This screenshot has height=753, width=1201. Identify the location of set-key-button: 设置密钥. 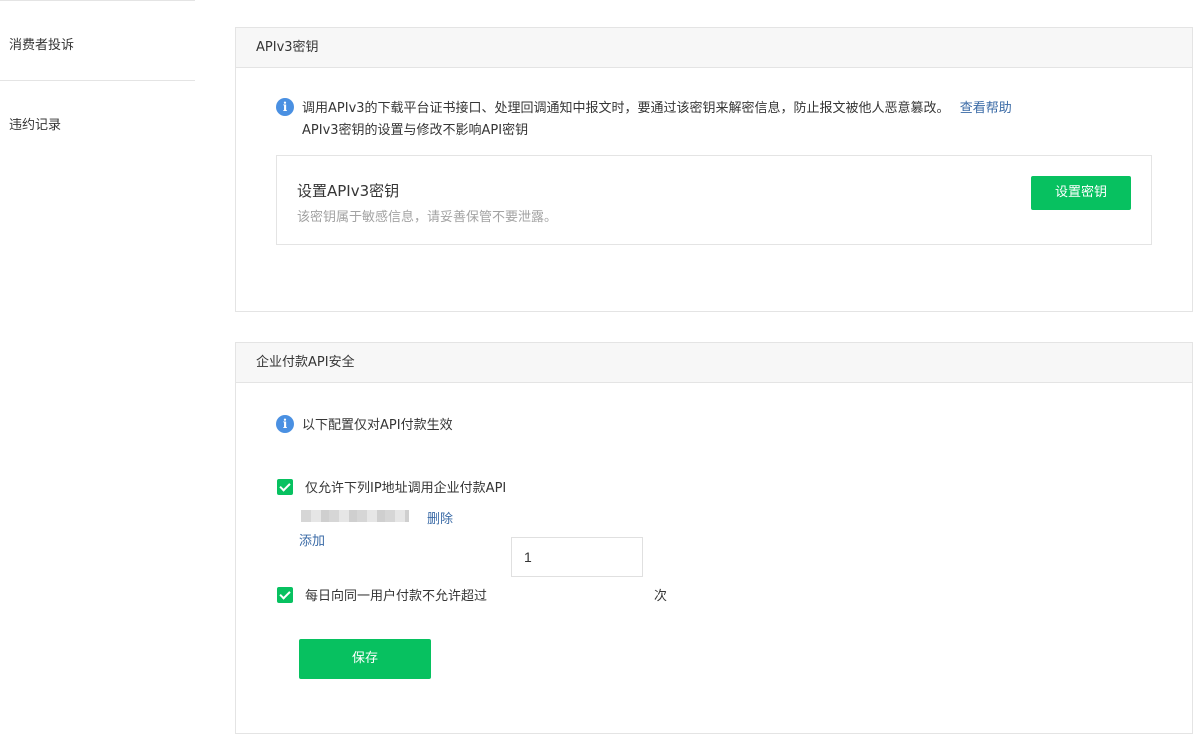
(1081, 193).